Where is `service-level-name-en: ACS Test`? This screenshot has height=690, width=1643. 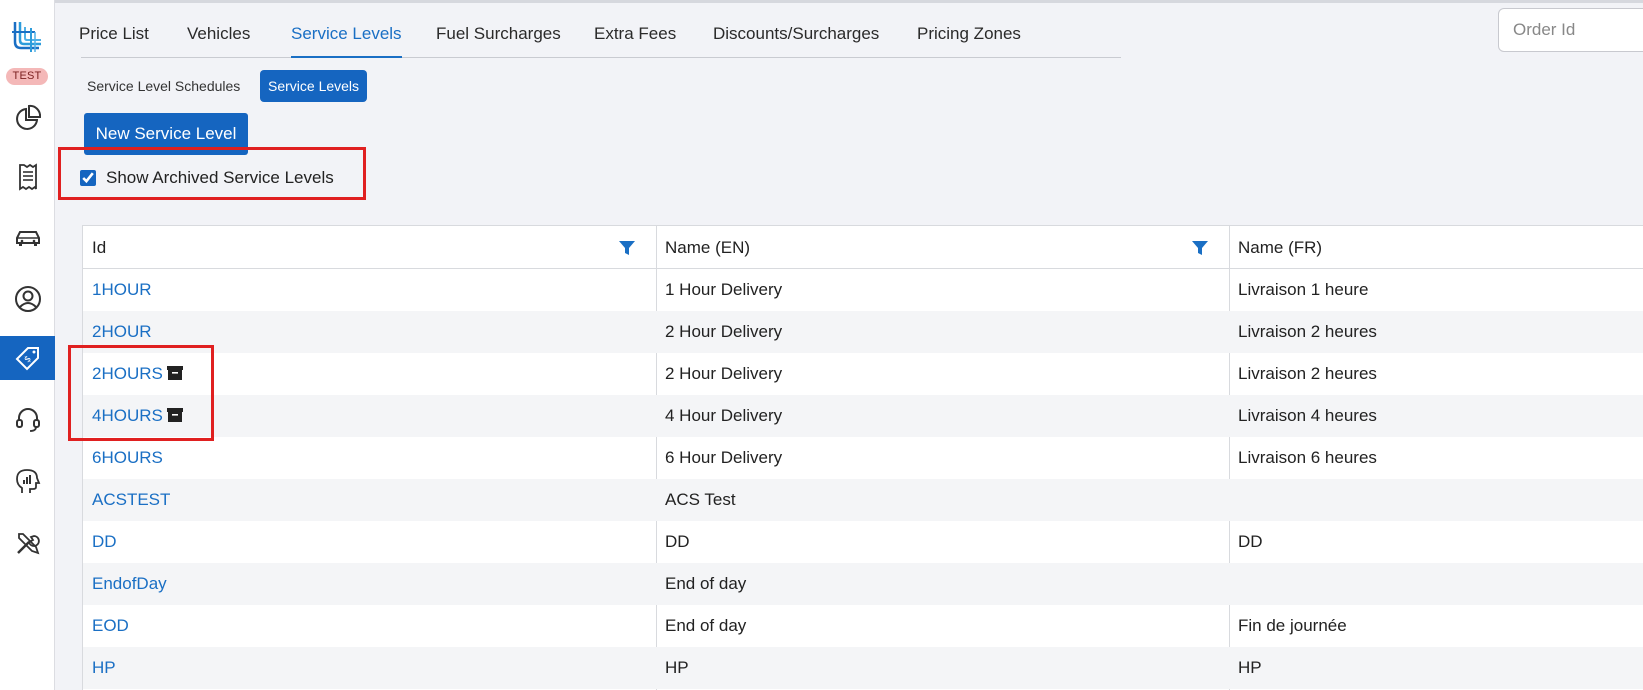 service-level-name-en: ACS Test is located at coordinates (700, 499).